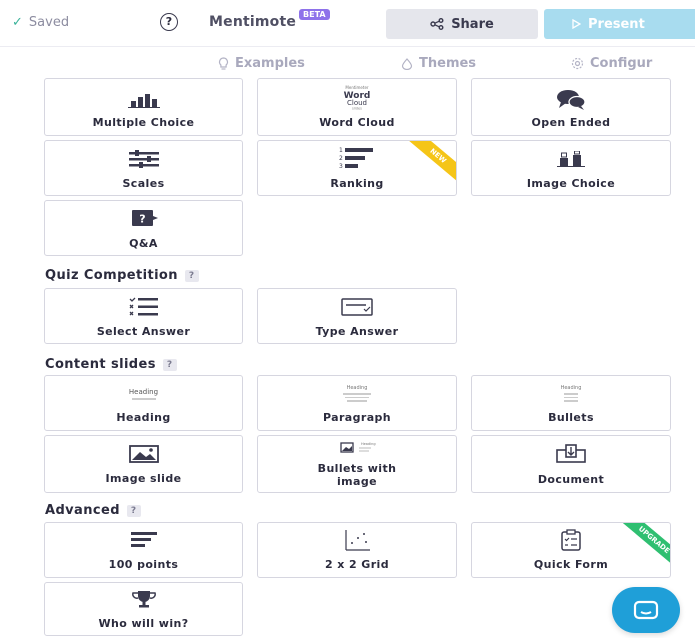 Image resolution: width=695 pixels, height=638 pixels. Describe the element at coordinates (143, 331) in the screenshot. I see `slide-type-label: Select Answer` at that location.